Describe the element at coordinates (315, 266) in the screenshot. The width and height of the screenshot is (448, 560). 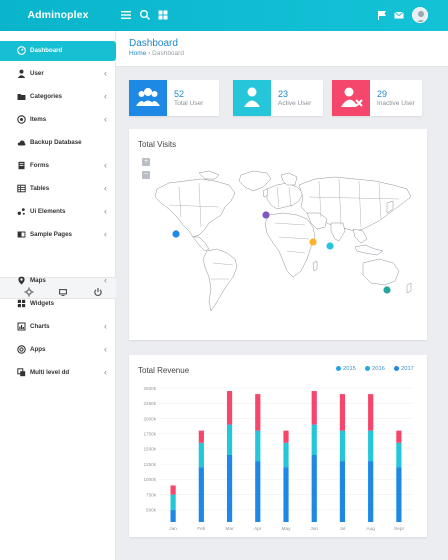
I see `region-madagascar` at that location.